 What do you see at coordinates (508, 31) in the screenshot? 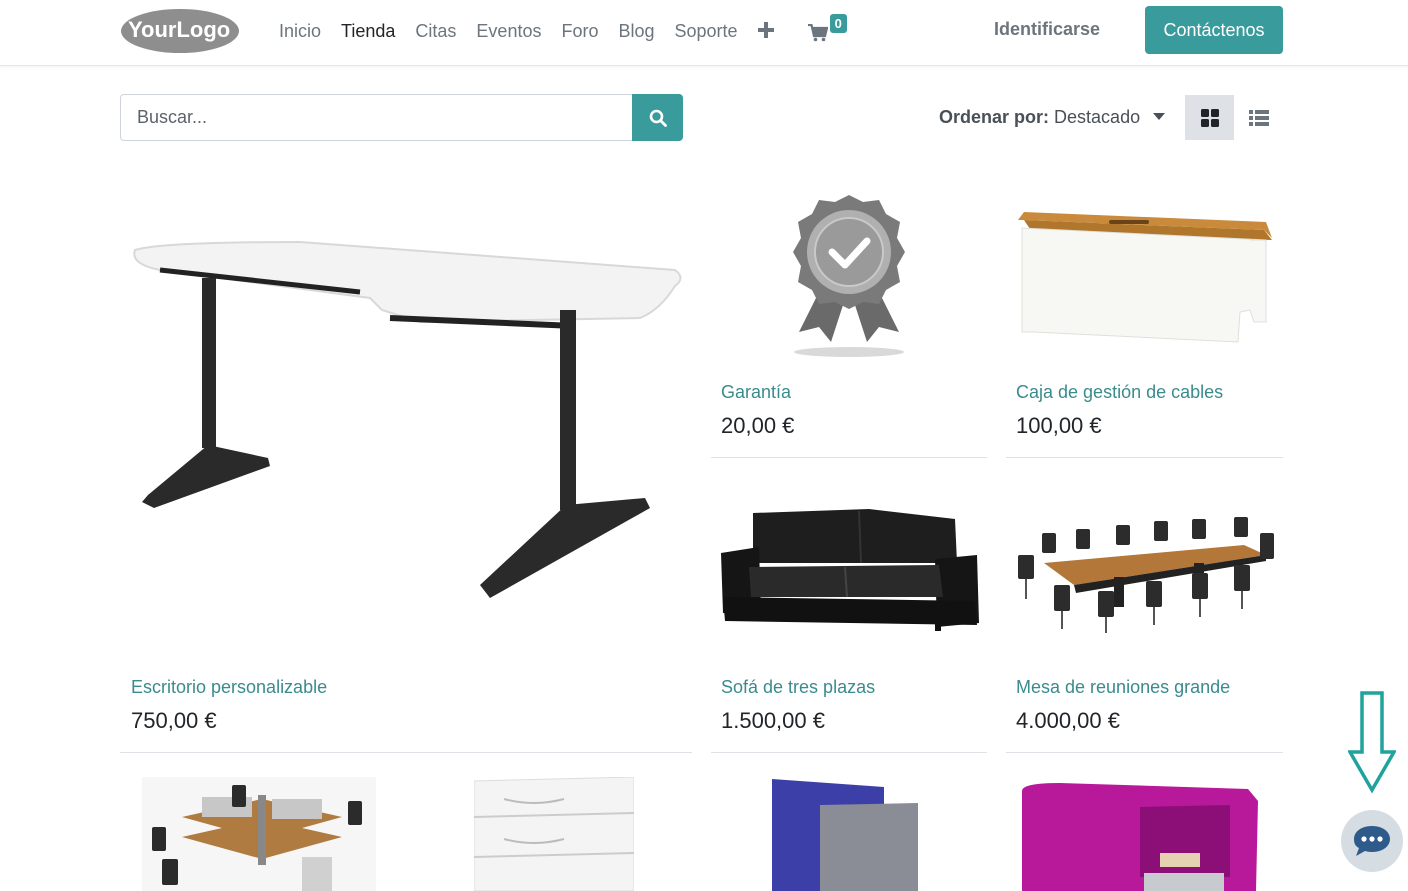
I see `nav-eventos: Eventos` at bounding box center [508, 31].